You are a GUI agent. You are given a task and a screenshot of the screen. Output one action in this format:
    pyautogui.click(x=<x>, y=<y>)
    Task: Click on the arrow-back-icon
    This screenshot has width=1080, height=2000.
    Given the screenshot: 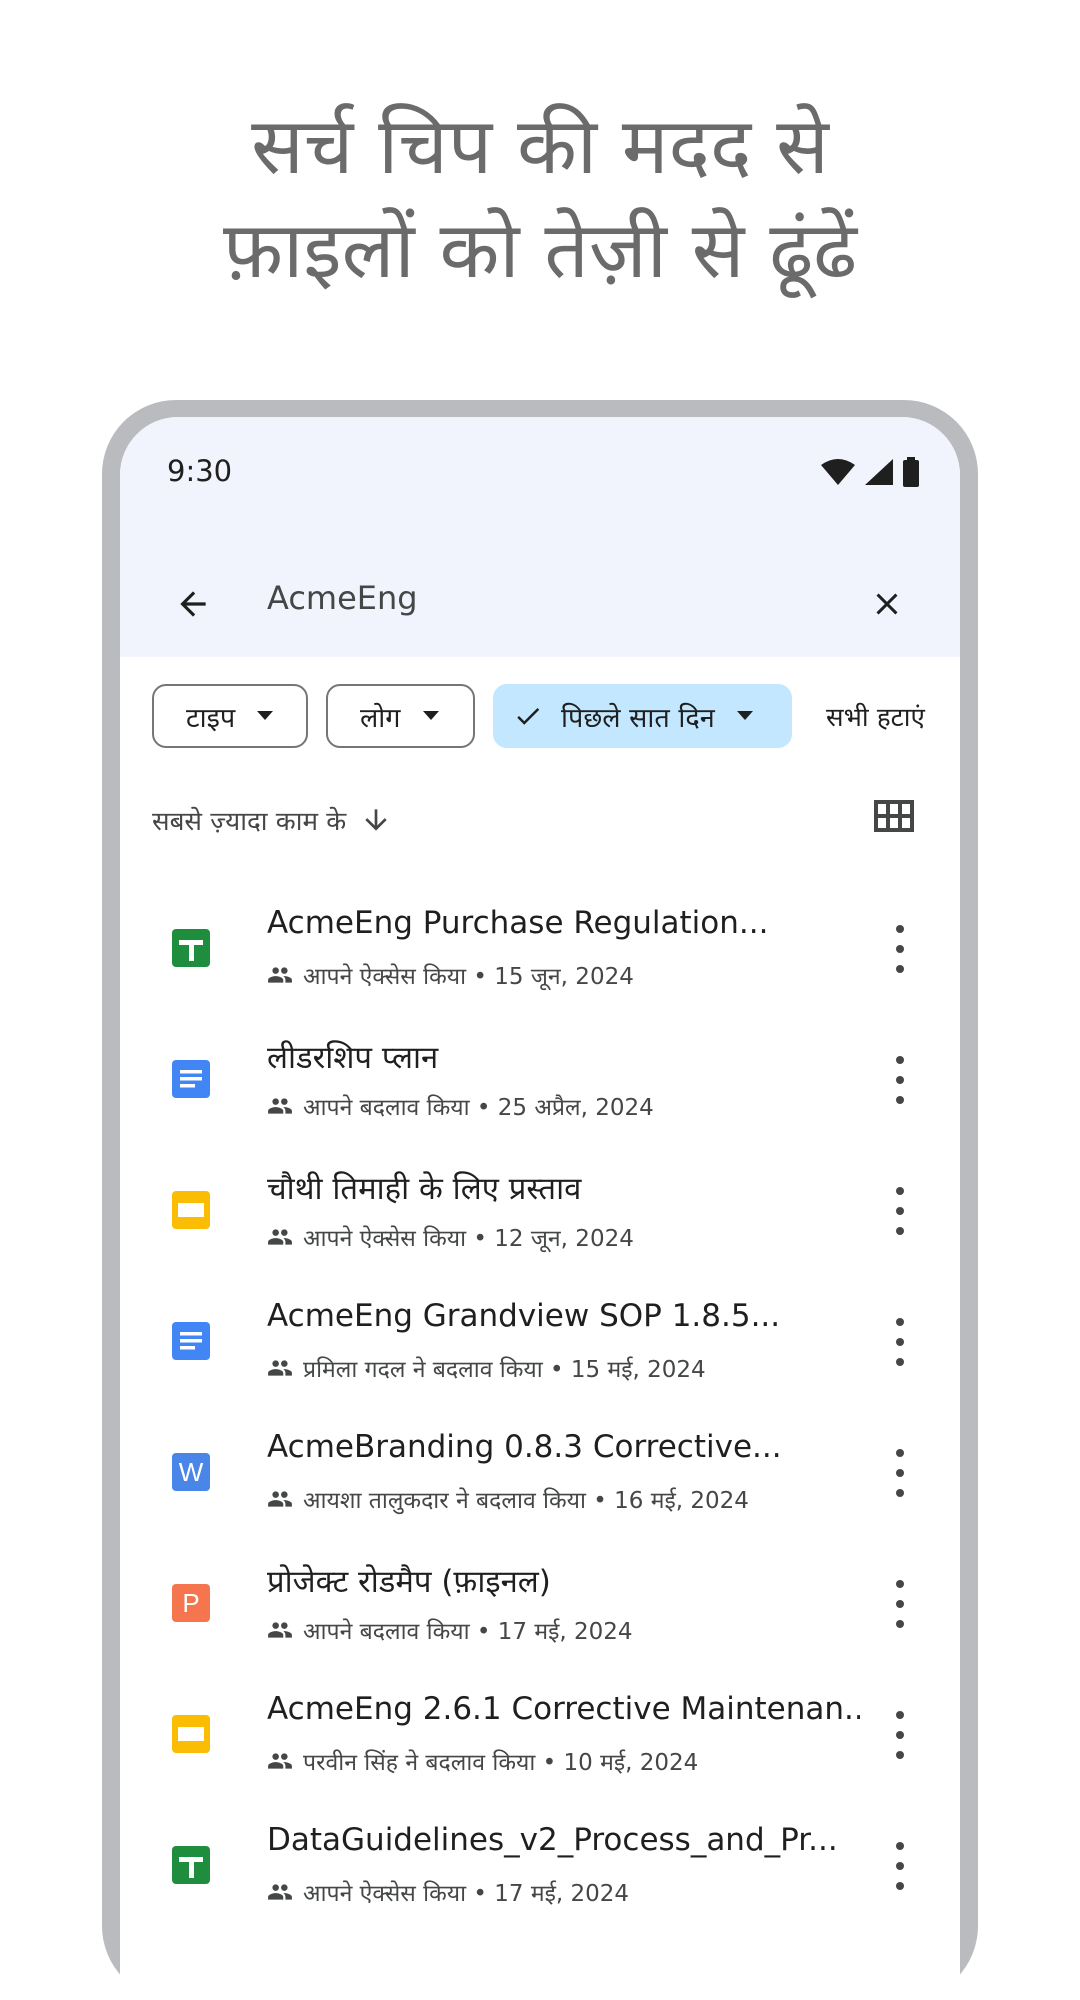 What is the action you would take?
    pyautogui.click(x=193, y=604)
    